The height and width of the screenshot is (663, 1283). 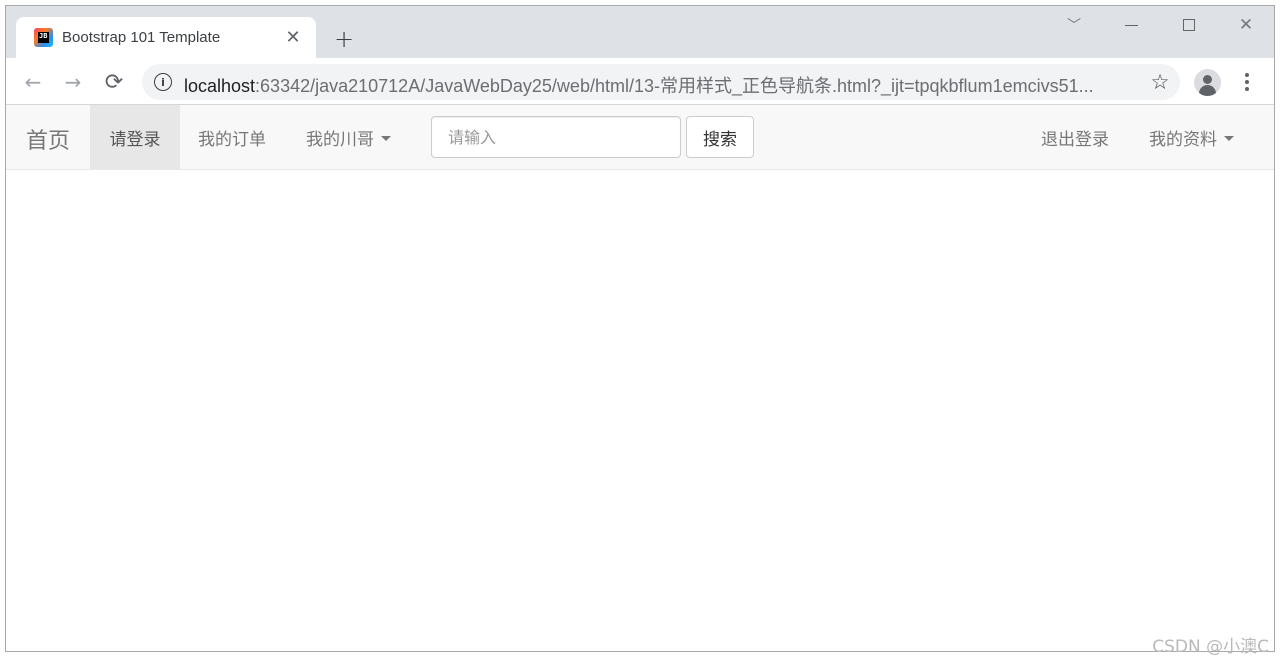 What do you see at coordinates (293, 37) in the screenshot?
I see `tab-close-icon: ✕` at bounding box center [293, 37].